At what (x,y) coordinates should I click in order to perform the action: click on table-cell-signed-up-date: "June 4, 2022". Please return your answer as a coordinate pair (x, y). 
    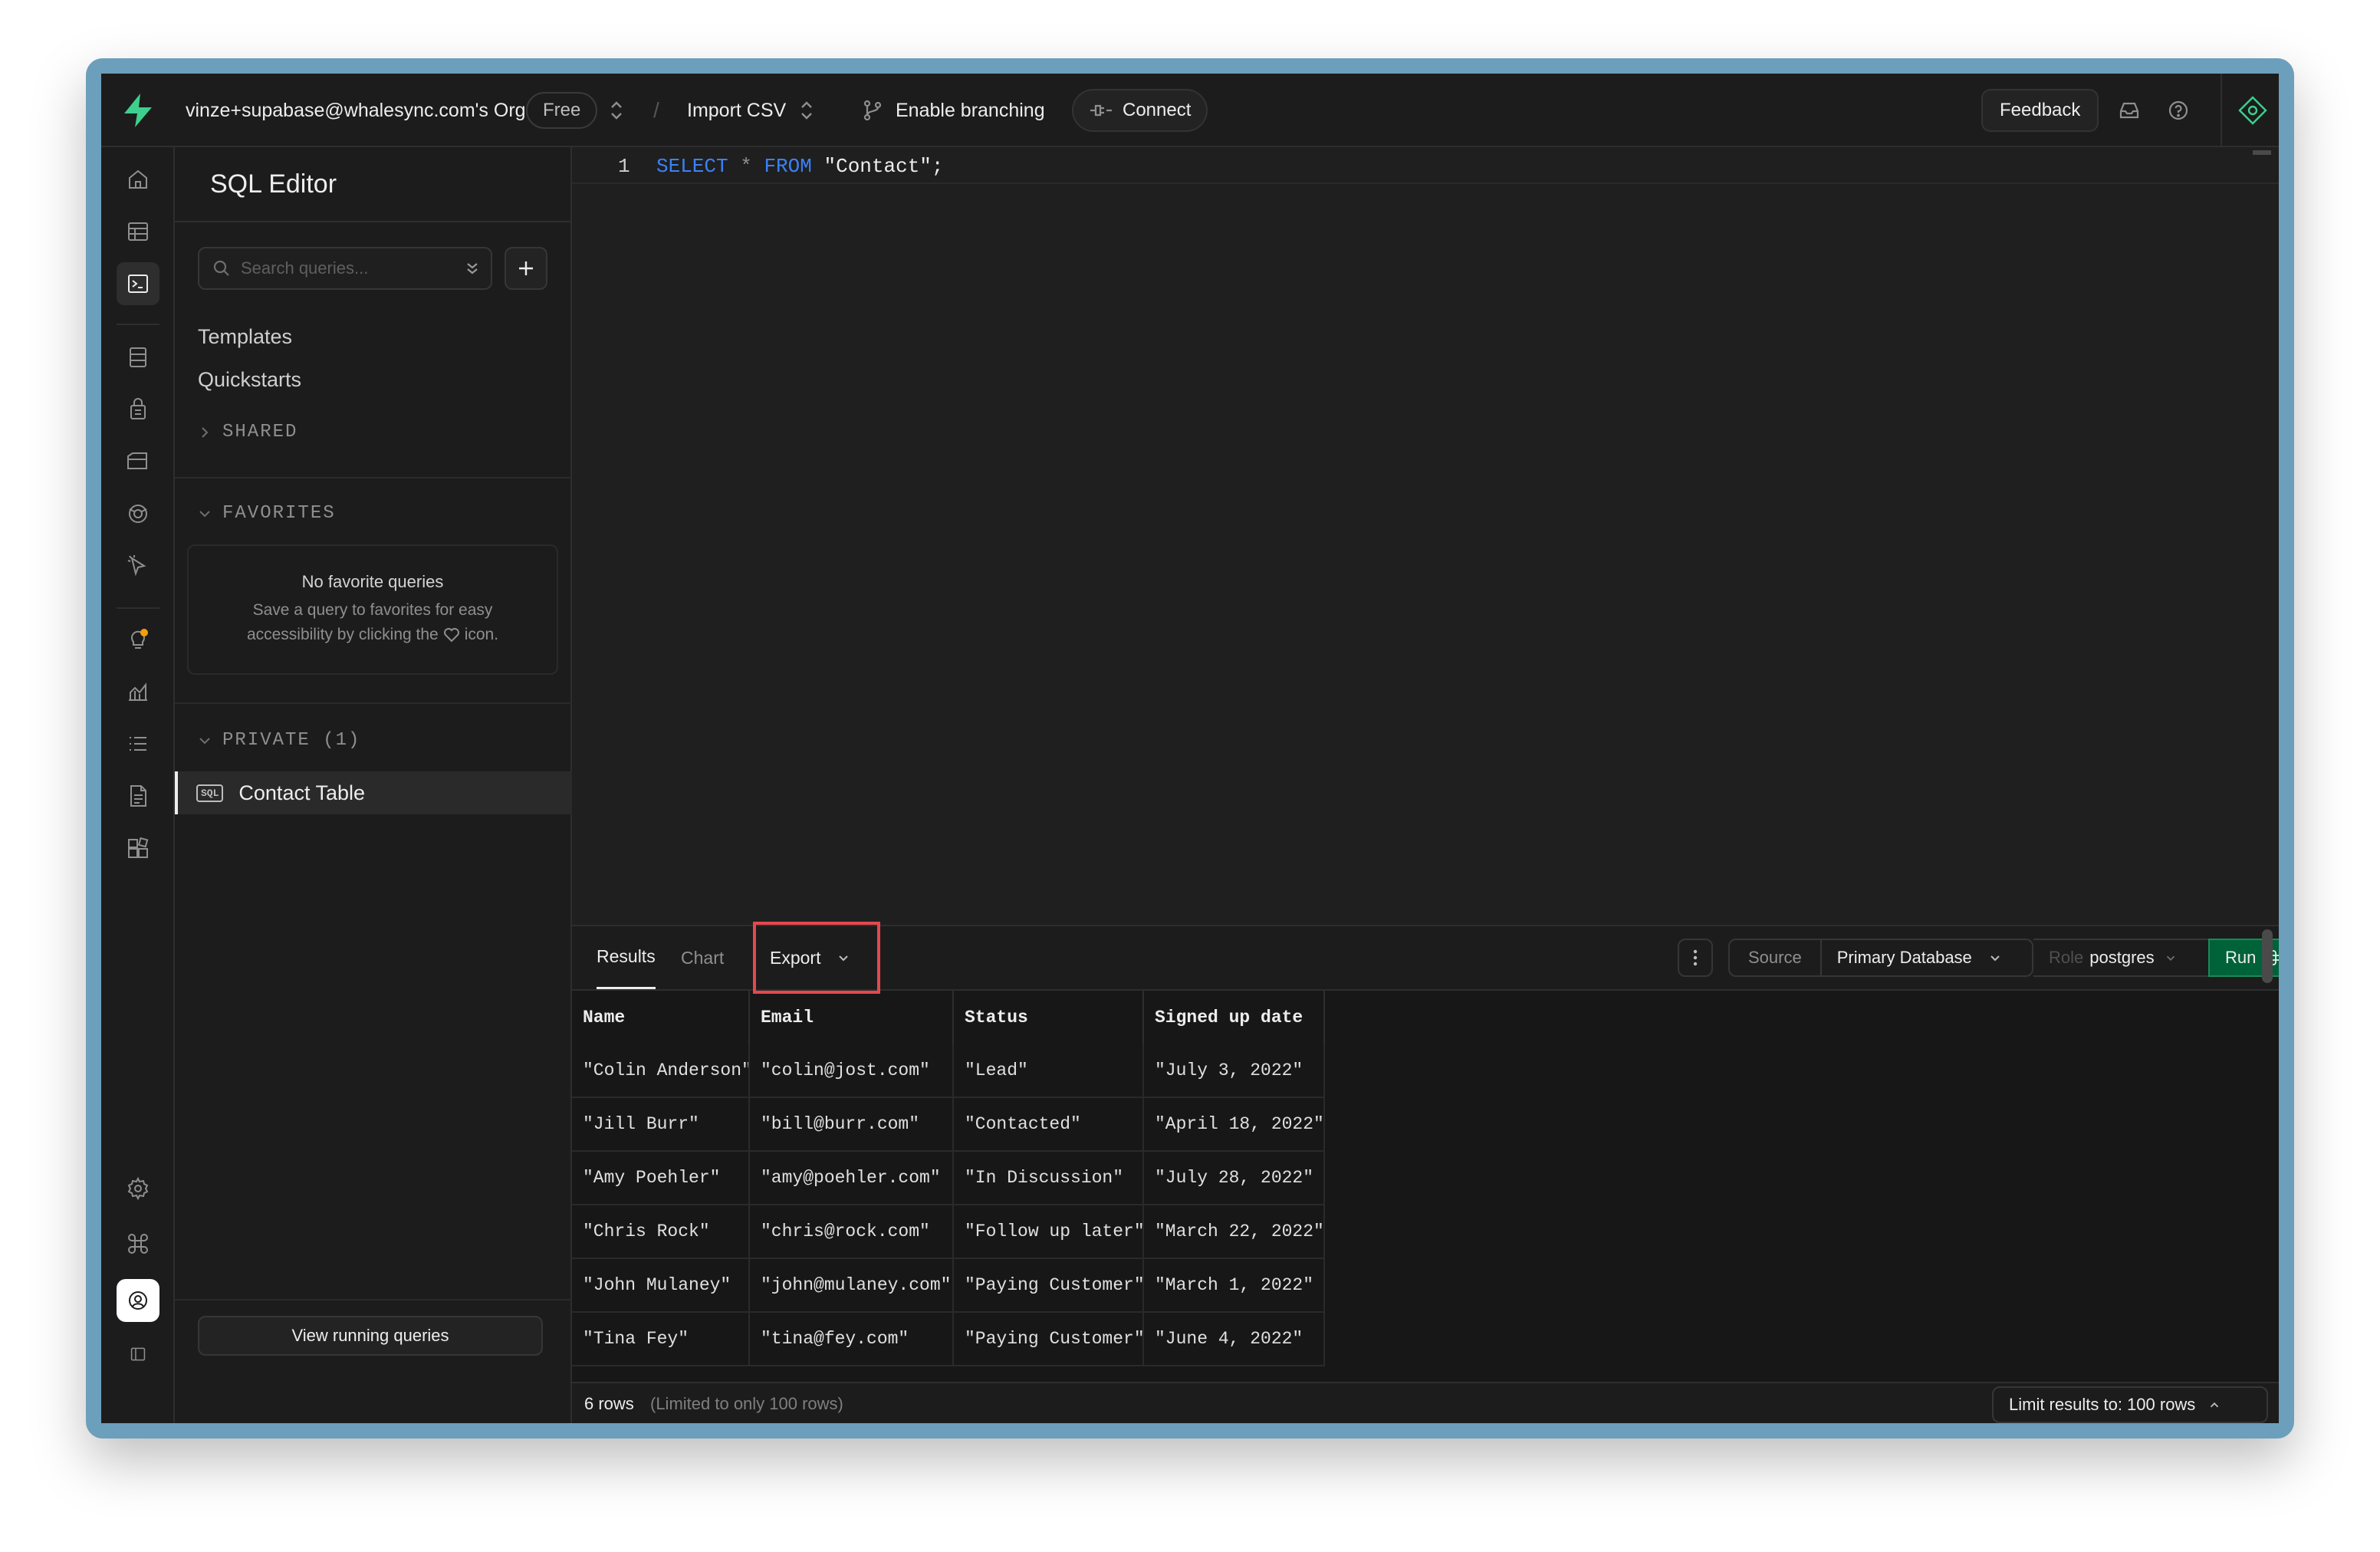
    Looking at the image, I should click on (1235, 1339).